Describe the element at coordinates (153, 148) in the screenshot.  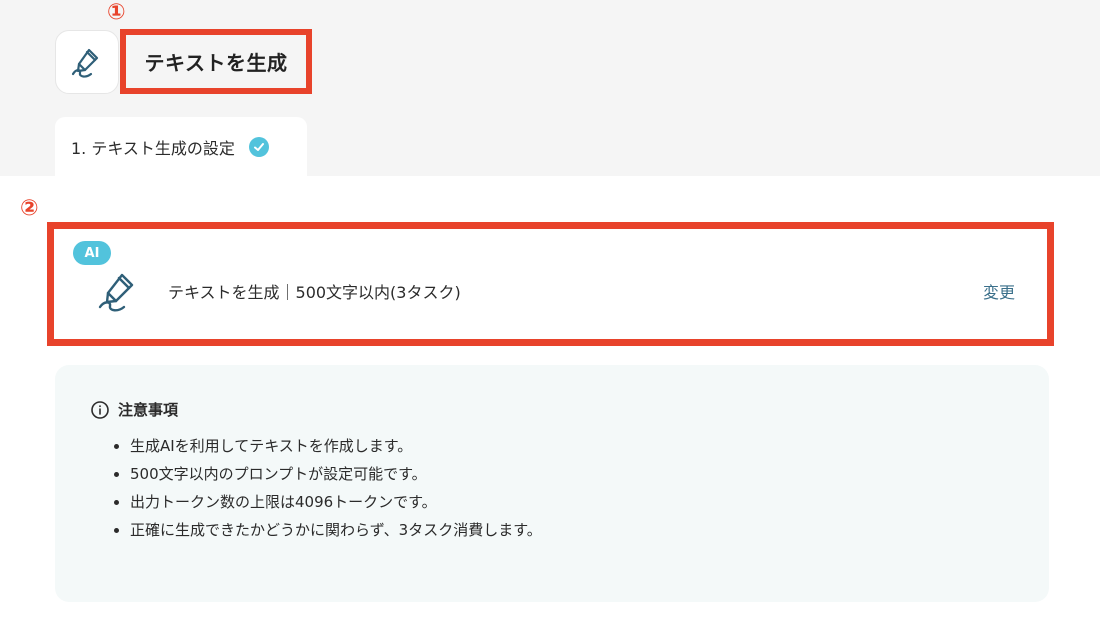
I see `step-label: 1. テキスト生成の設定` at that location.